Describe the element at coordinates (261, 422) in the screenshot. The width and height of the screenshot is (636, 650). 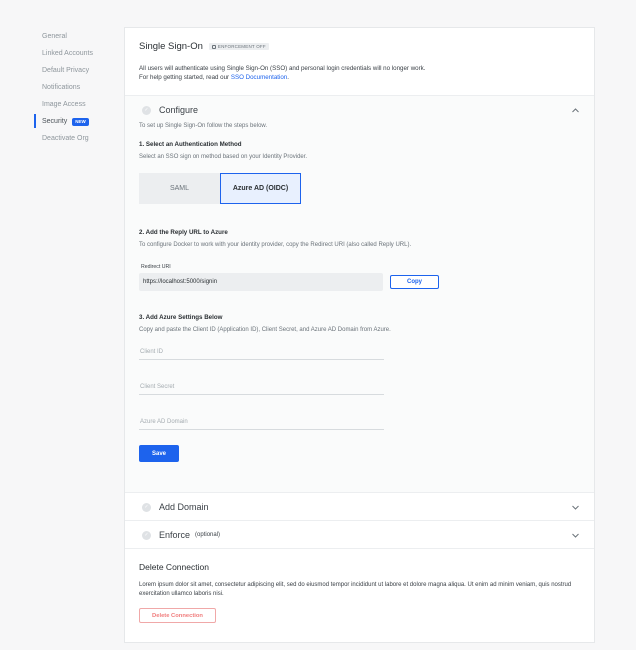
I see `azure-ad-domain-input: Azure AD Domain` at that location.